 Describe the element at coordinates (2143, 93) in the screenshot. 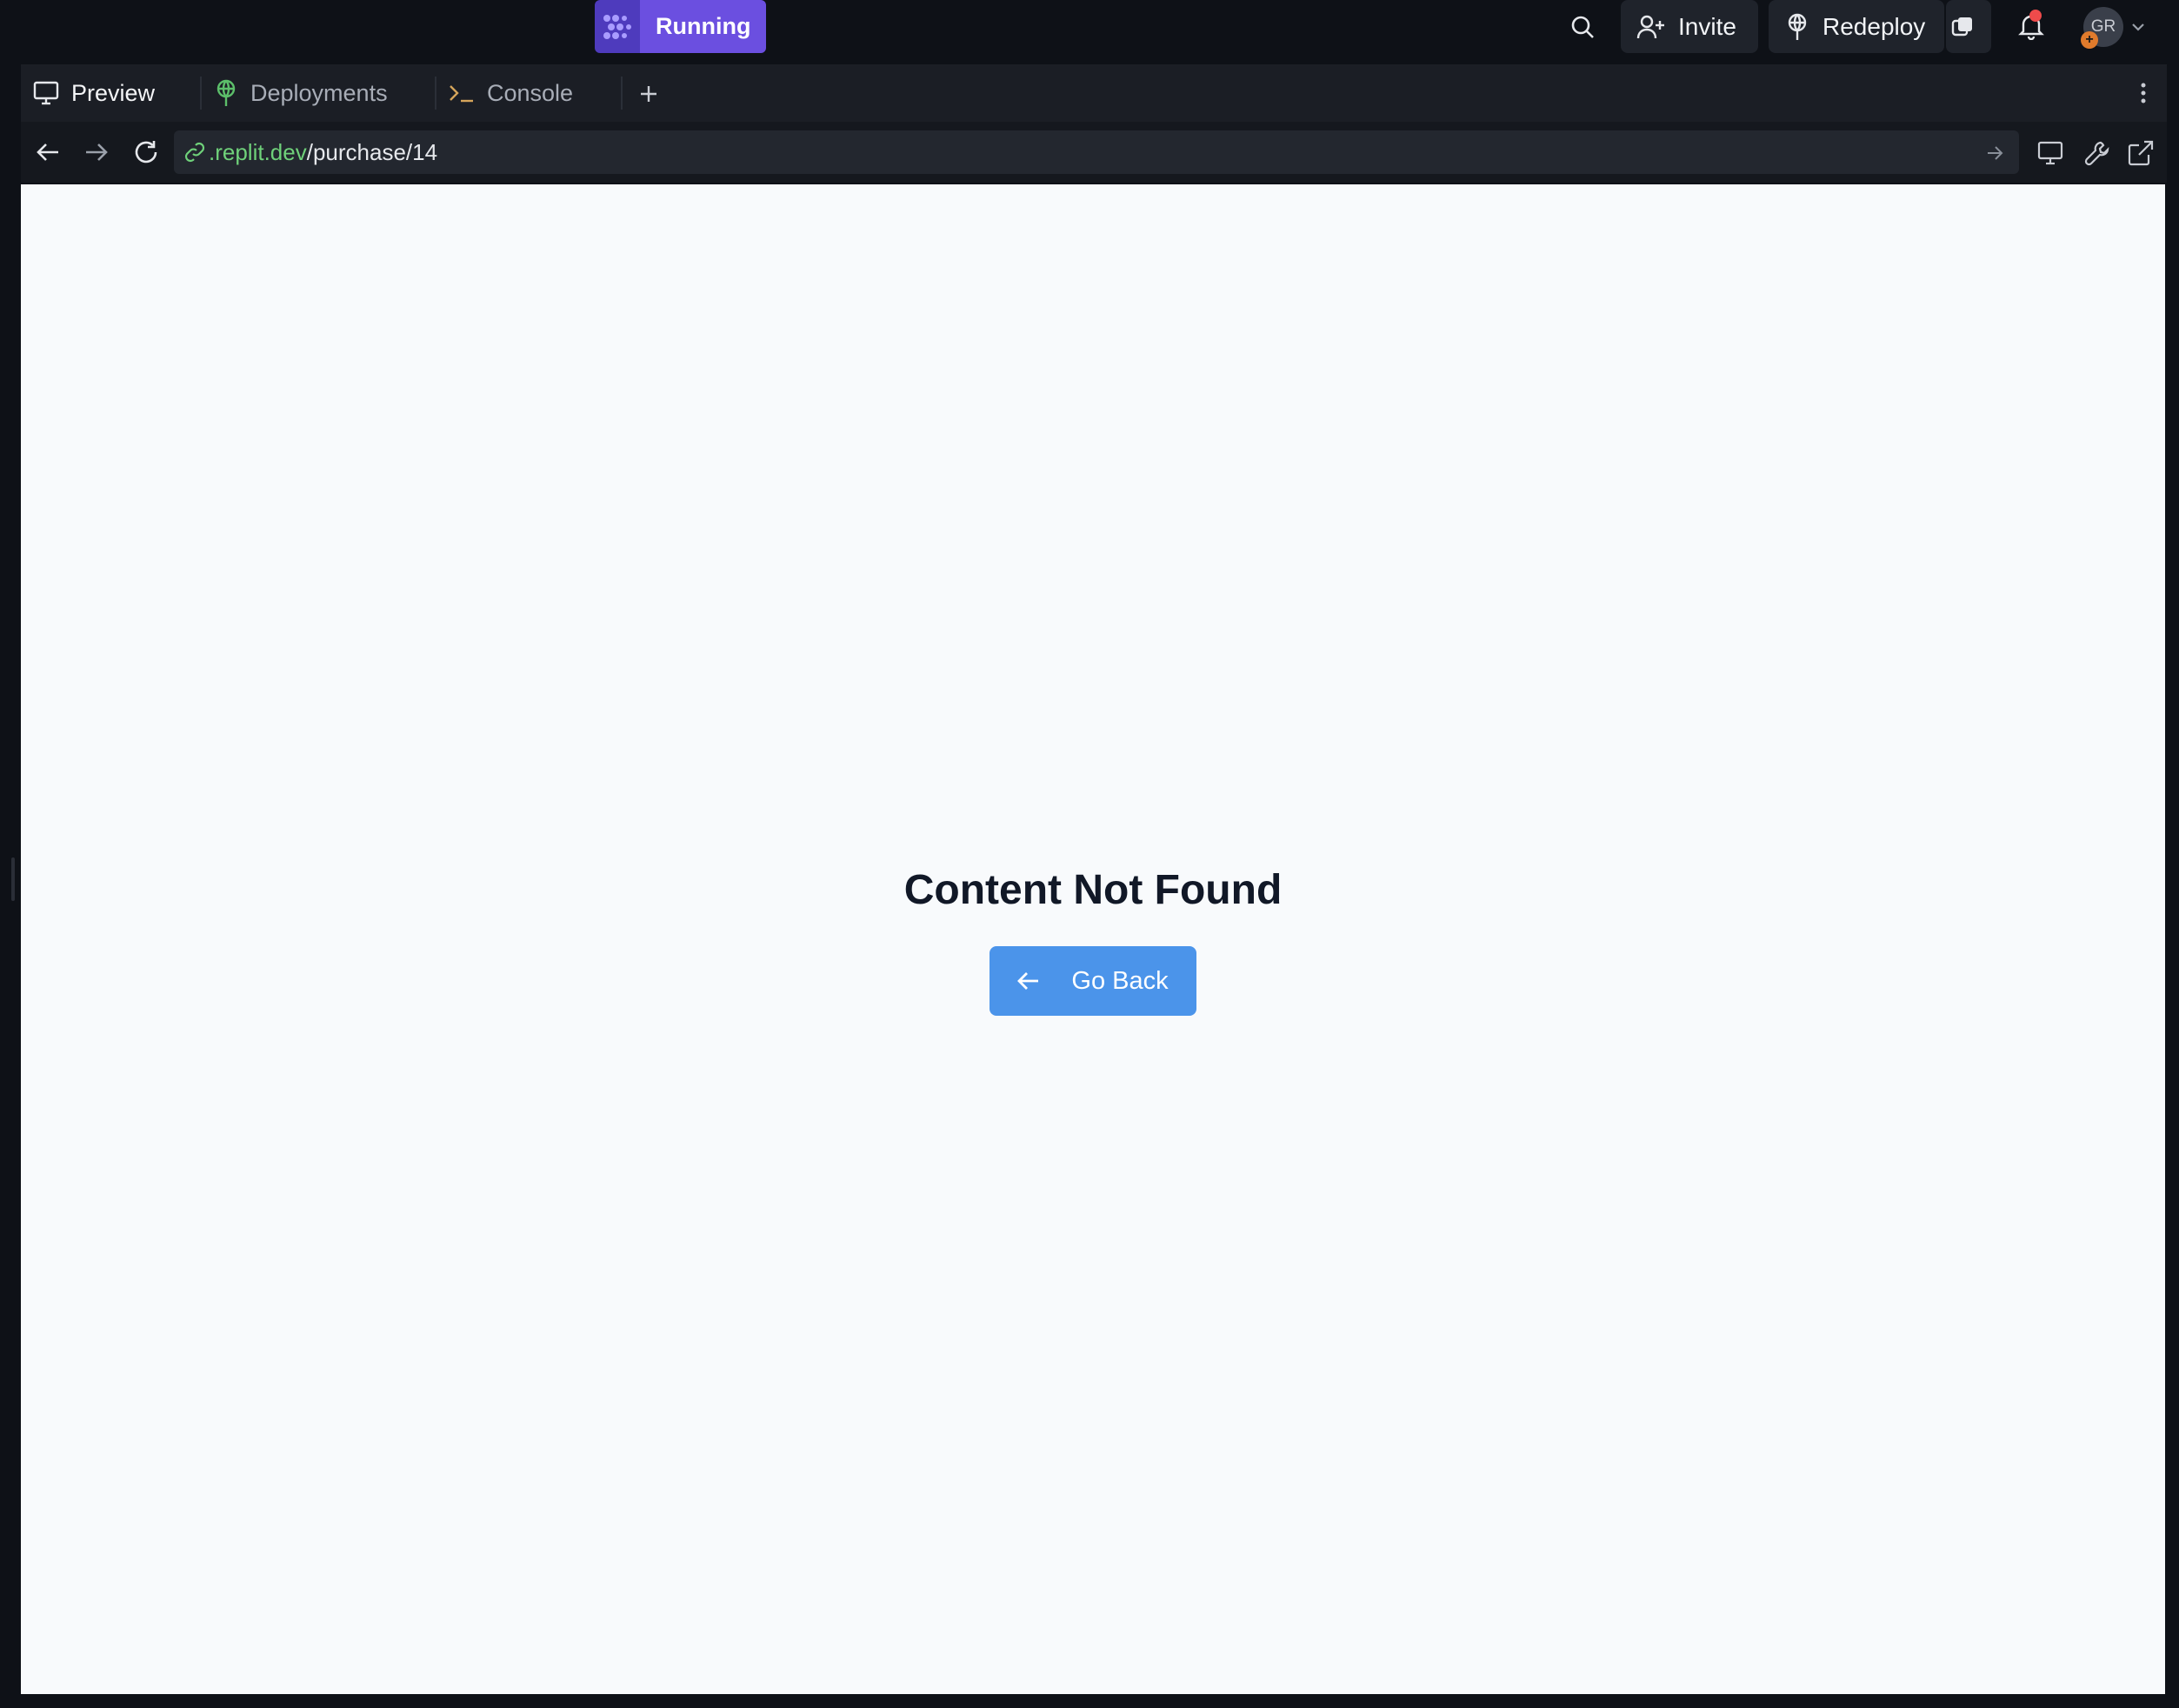

I see `more-options-icon` at that location.